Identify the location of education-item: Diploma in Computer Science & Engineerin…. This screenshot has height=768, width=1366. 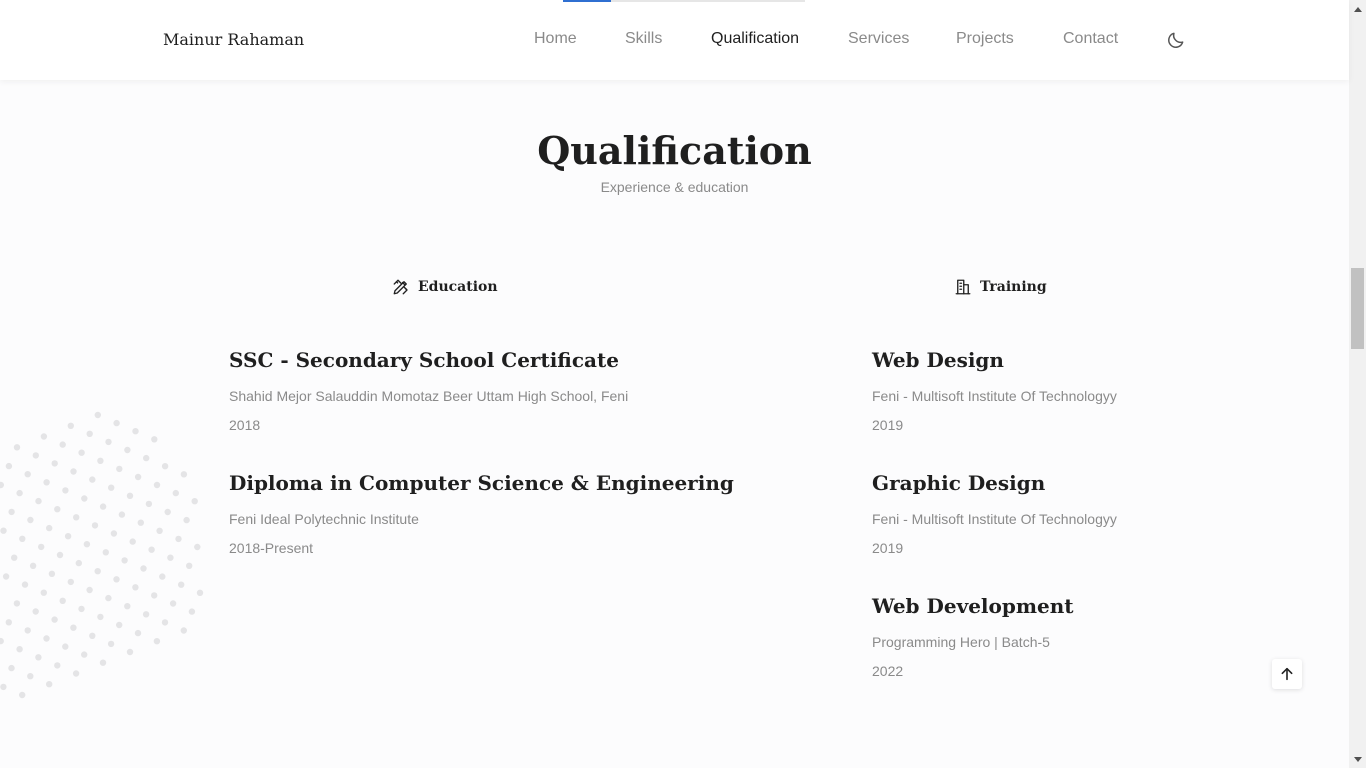
(481, 513).